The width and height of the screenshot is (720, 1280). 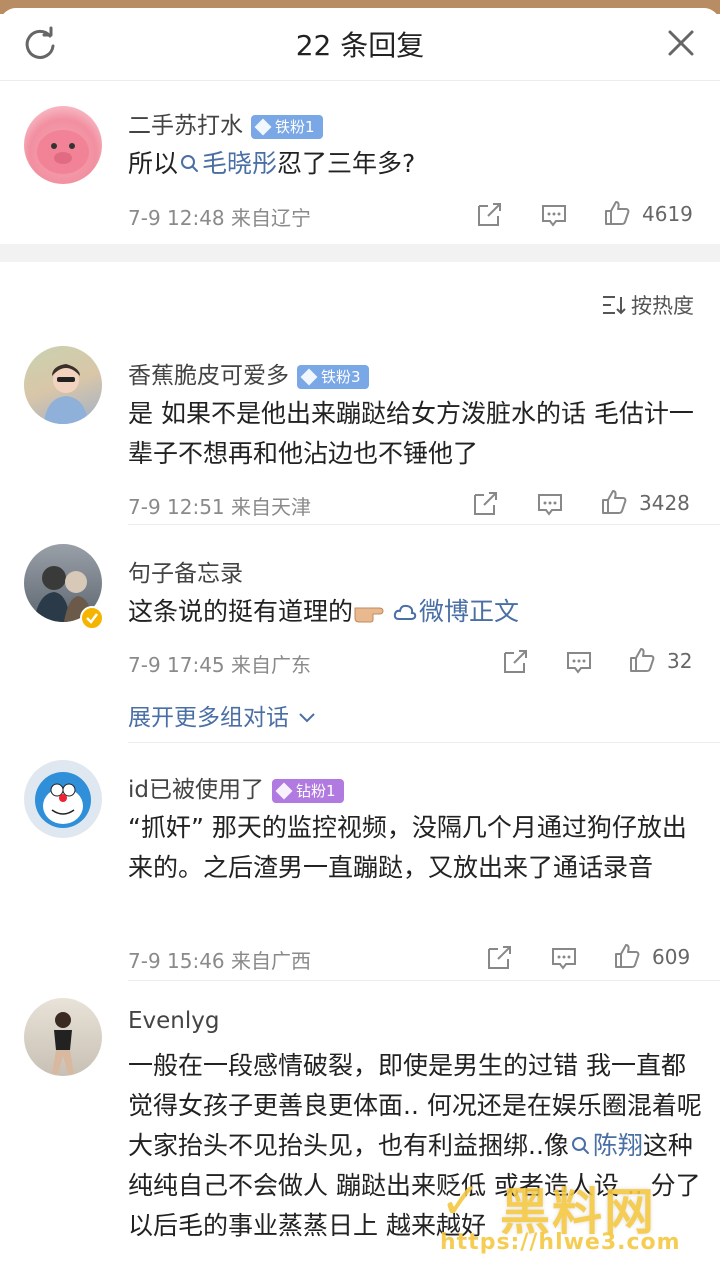 What do you see at coordinates (614, 305) in the screenshot?
I see `sort-icon` at bounding box center [614, 305].